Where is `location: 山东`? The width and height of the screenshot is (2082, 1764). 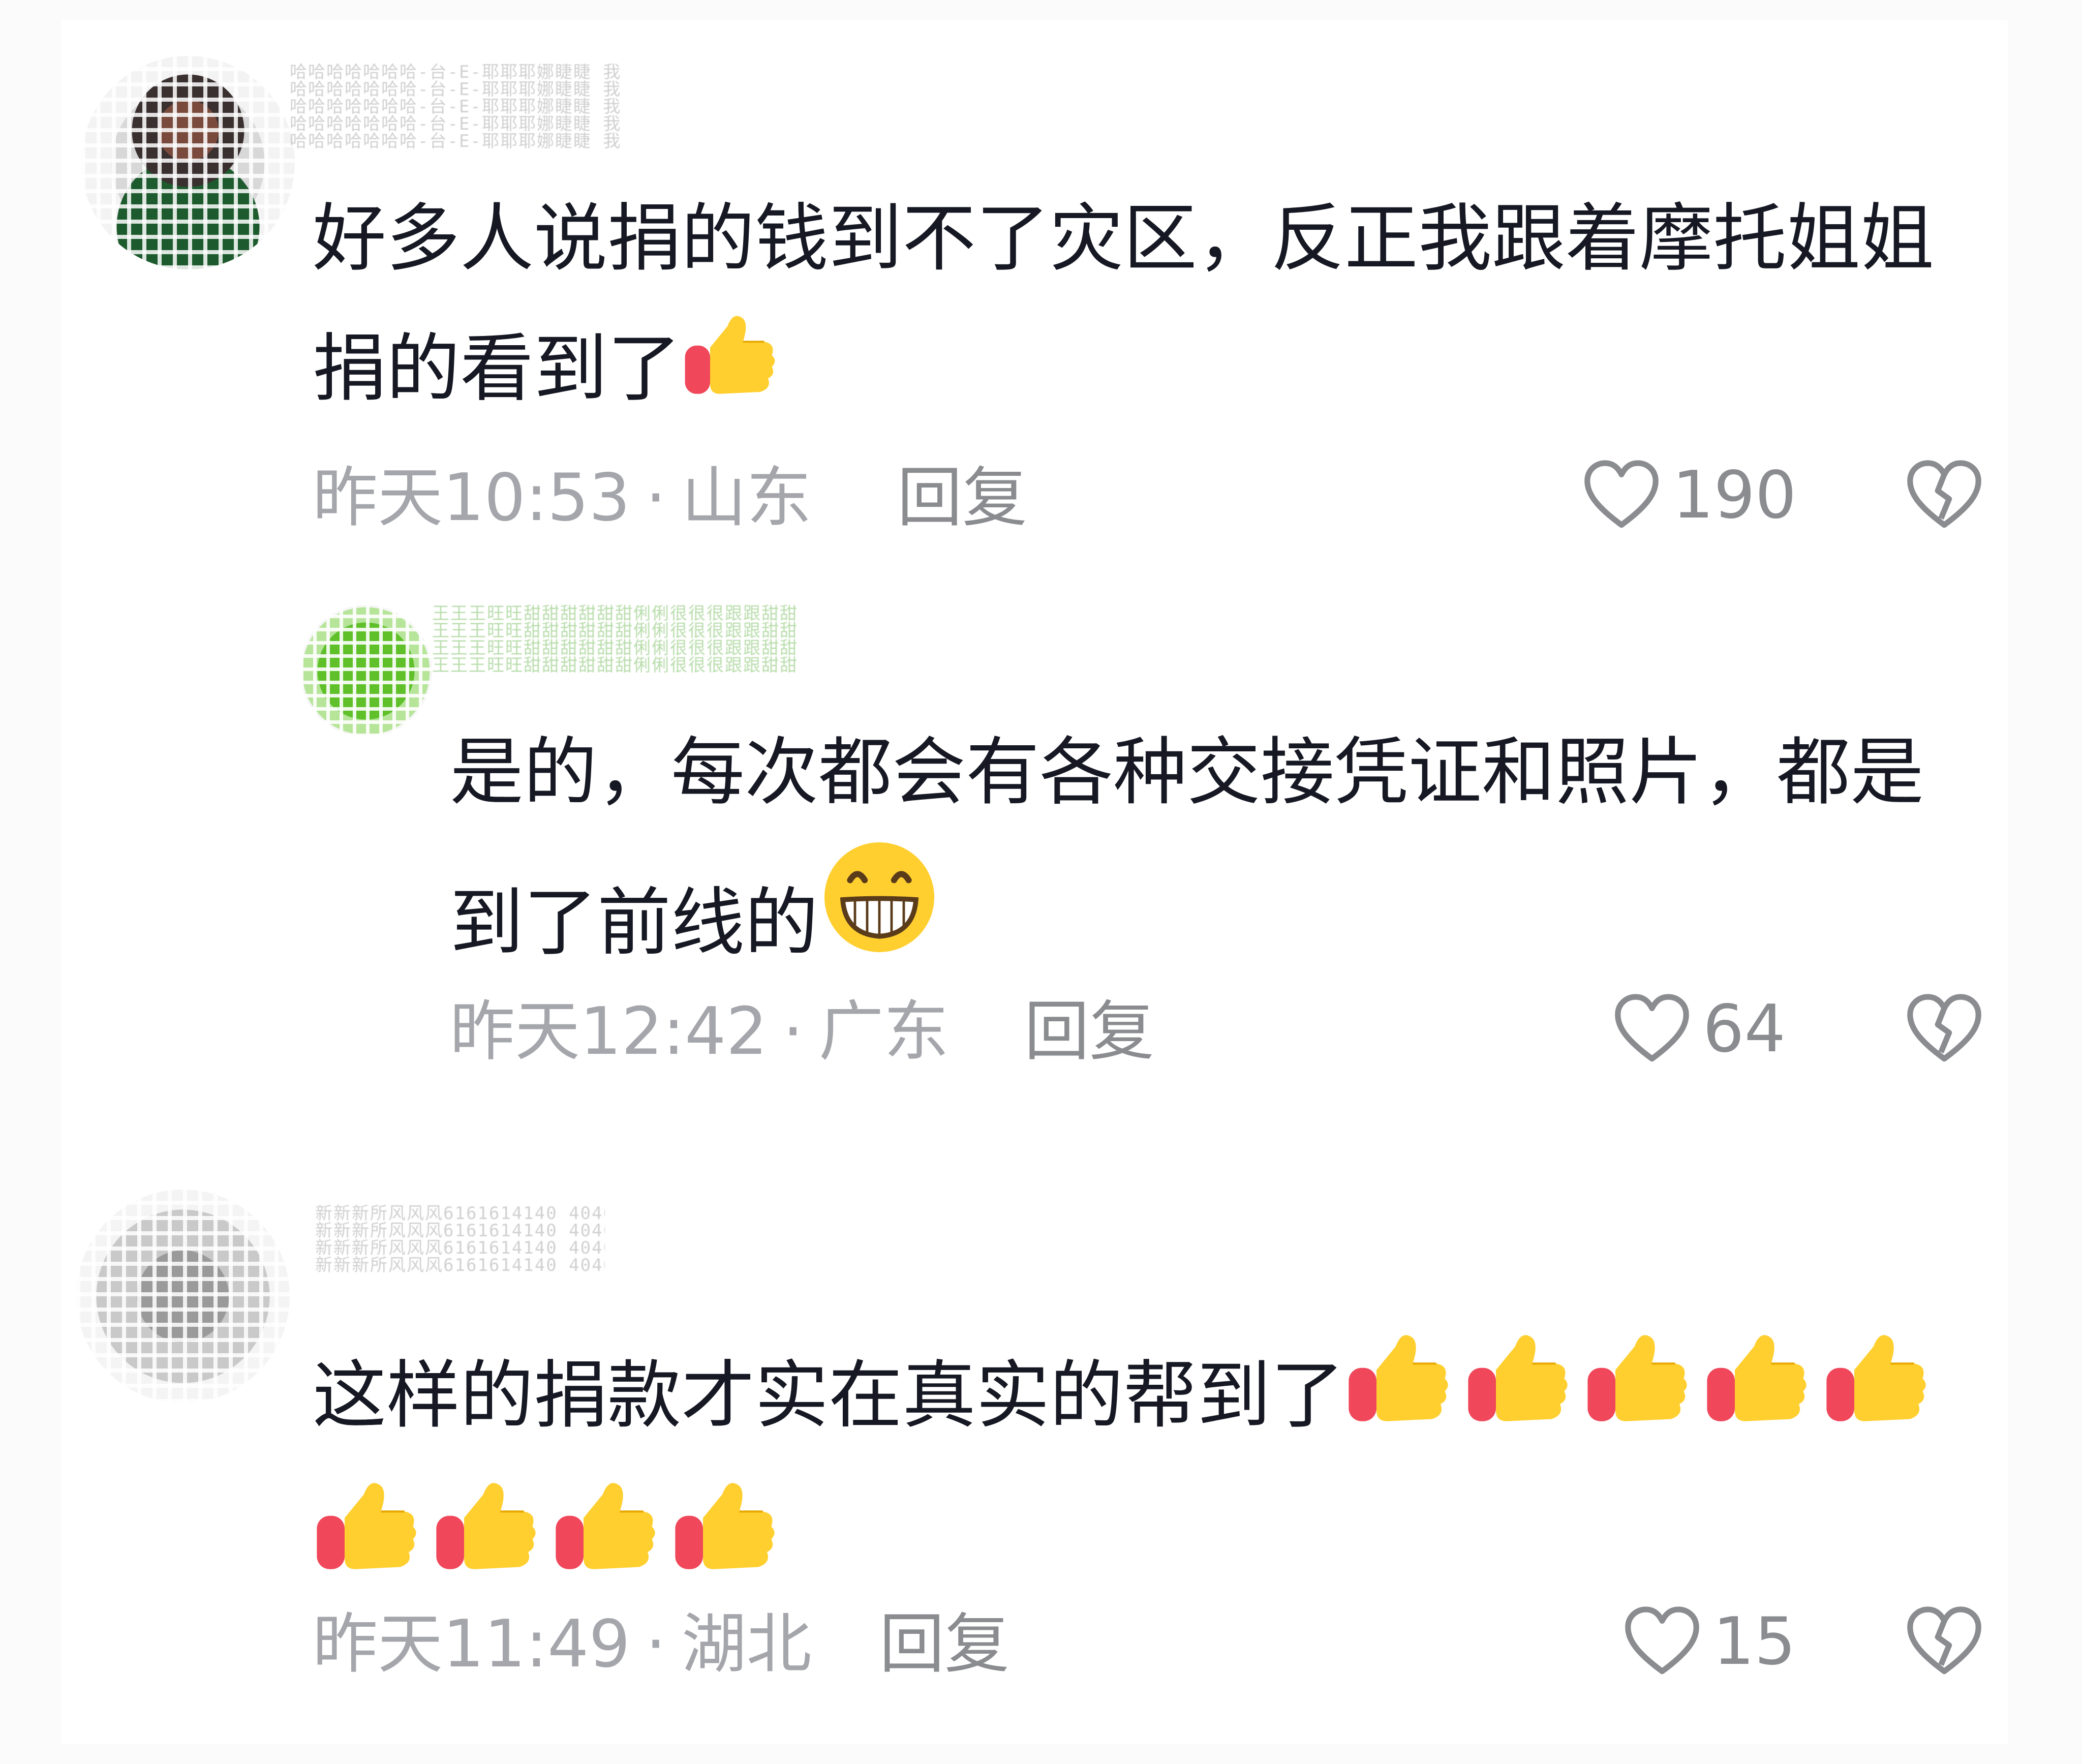 location: 山东 is located at coordinates (746, 498).